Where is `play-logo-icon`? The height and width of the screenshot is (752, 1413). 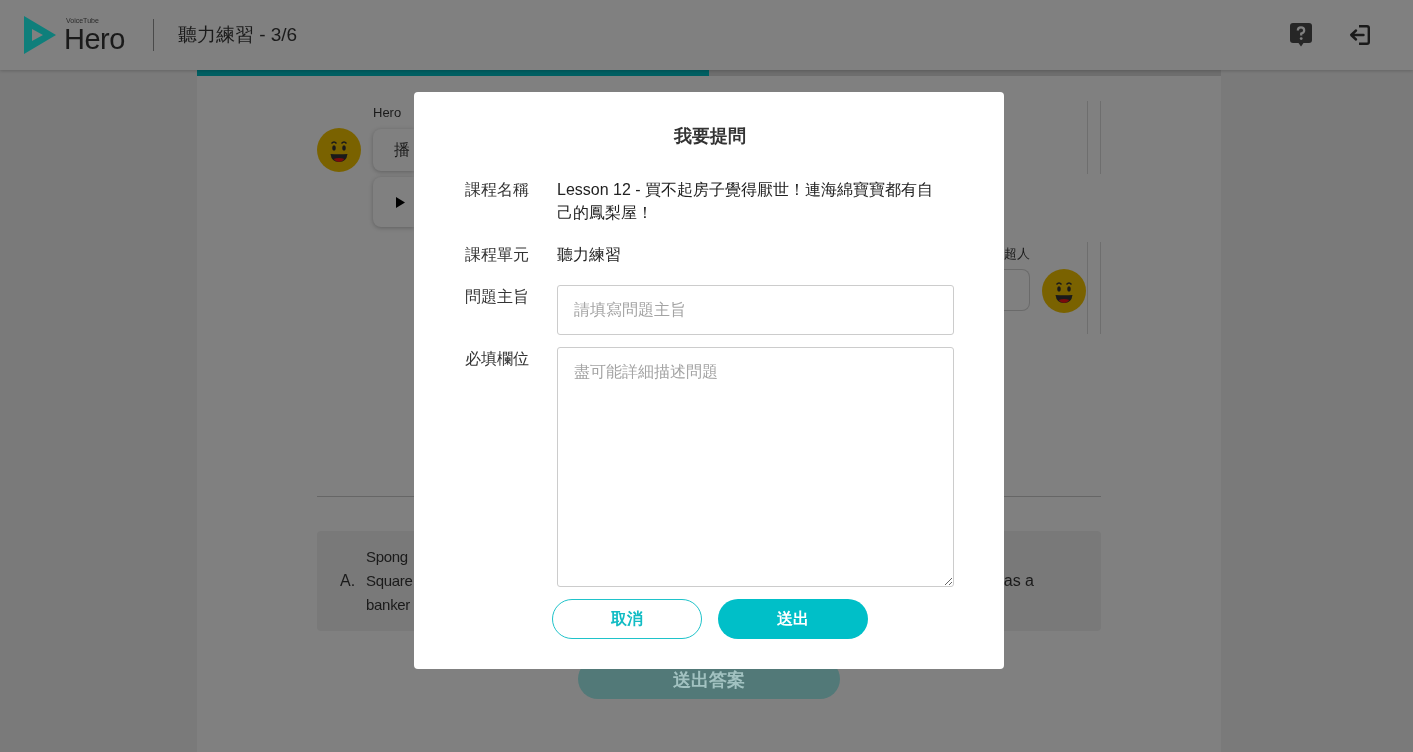 play-logo-icon is located at coordinates (40, 35).